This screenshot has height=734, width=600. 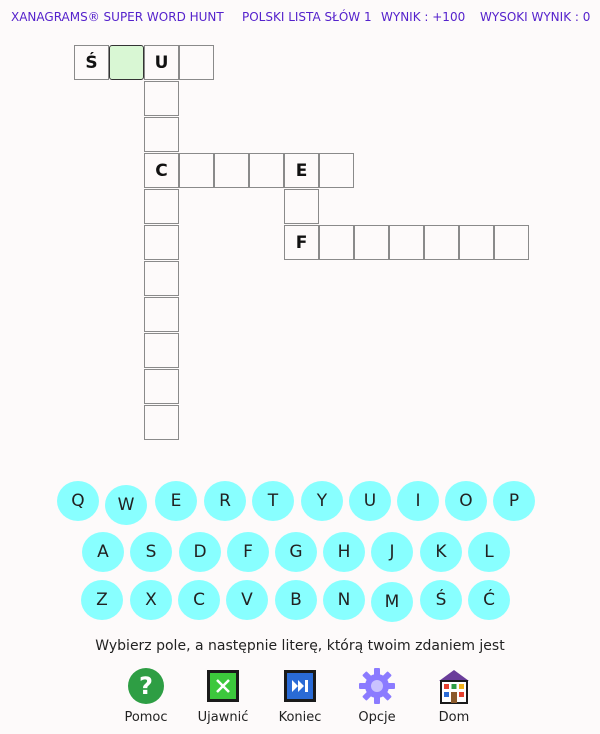 What do you see at coordinates (146, 717) in the screenshot?
I see `help-label: Pomoc` at bounding box center [146, 717].